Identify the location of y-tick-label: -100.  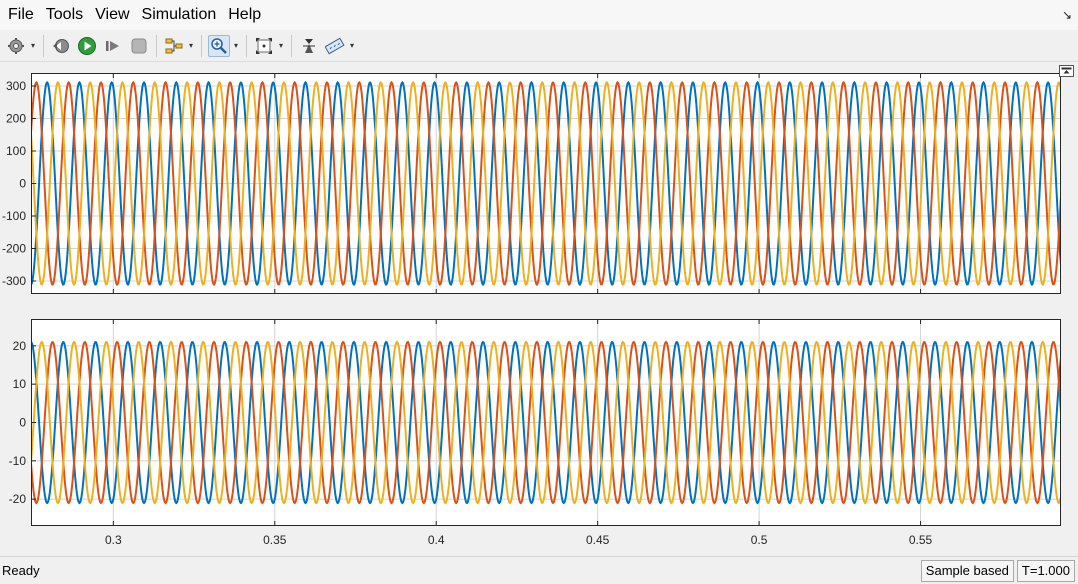
(14, 216).